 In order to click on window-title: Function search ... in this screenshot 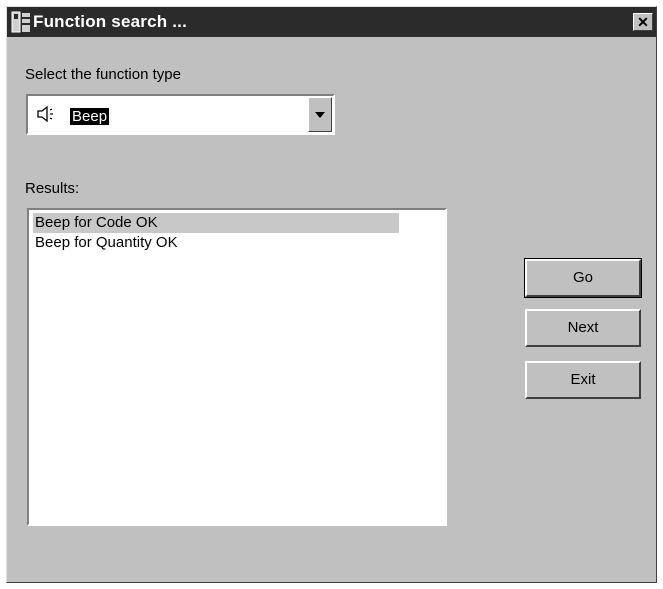, I will do `click(110, 21)`.